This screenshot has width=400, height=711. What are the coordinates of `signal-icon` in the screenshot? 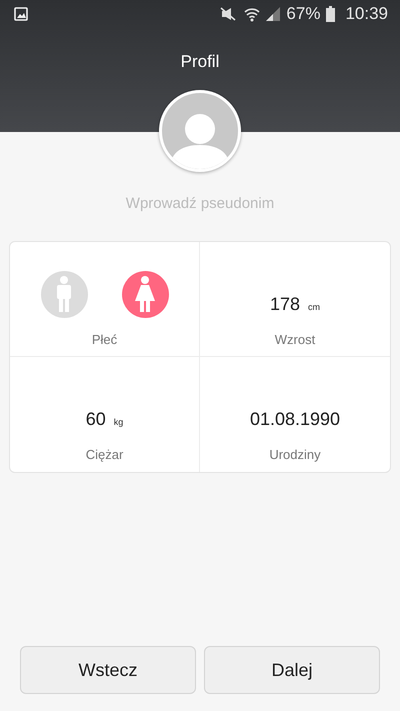 It's located at (273, 14).